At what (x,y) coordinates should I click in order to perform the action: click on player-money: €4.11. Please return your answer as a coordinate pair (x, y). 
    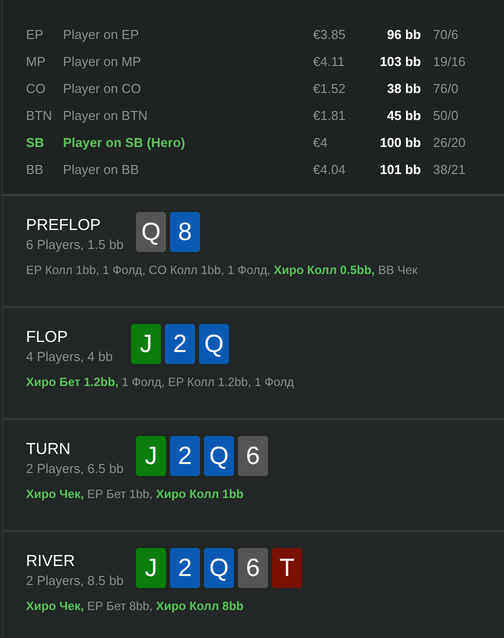
    Looking at the image, I should click on (329, 61).